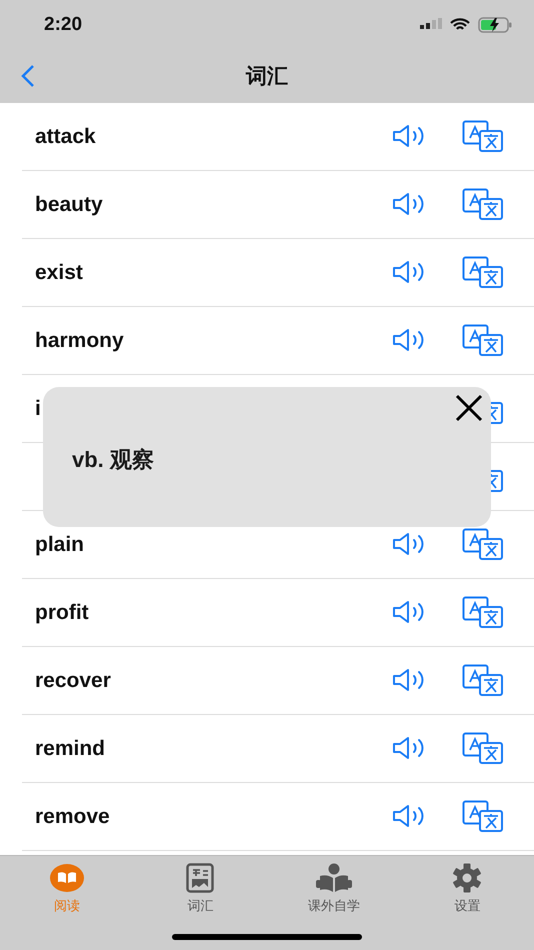 The width and height of the screenshot is (534, 950). I want to click on nav-title: 词汇, so click(267, 77).